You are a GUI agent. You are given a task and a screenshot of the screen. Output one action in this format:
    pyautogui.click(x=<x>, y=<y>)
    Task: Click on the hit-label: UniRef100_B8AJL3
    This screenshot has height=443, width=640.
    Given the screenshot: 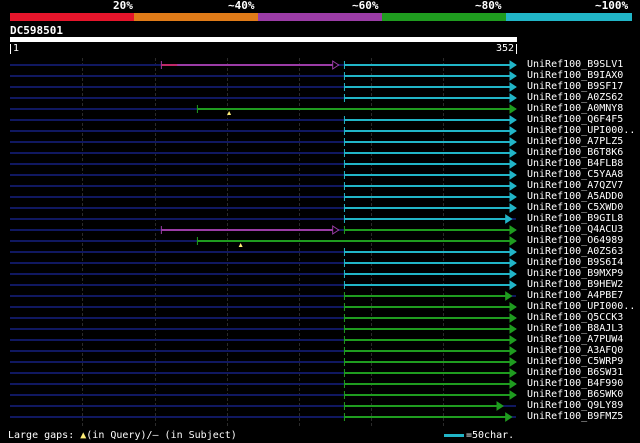 What is the action you would take?
    pyautogui.click(x=575, y=328)
    